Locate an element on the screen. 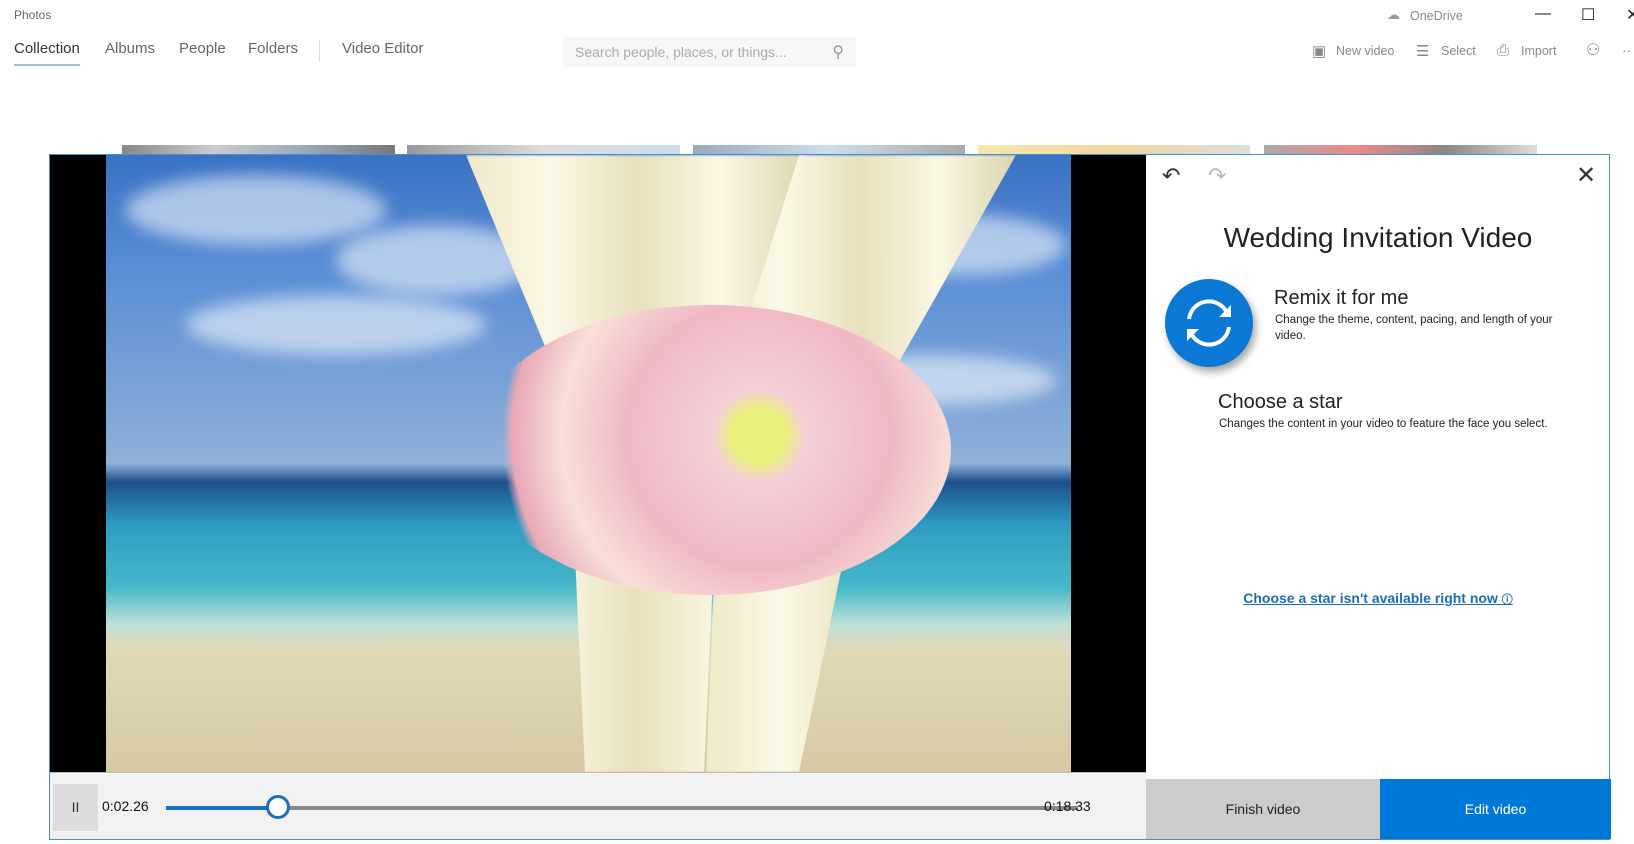 This screenshot has width=1634, height=844. search-input: Search people, places, or things... ⚲ is located at coordinates (709, 52).